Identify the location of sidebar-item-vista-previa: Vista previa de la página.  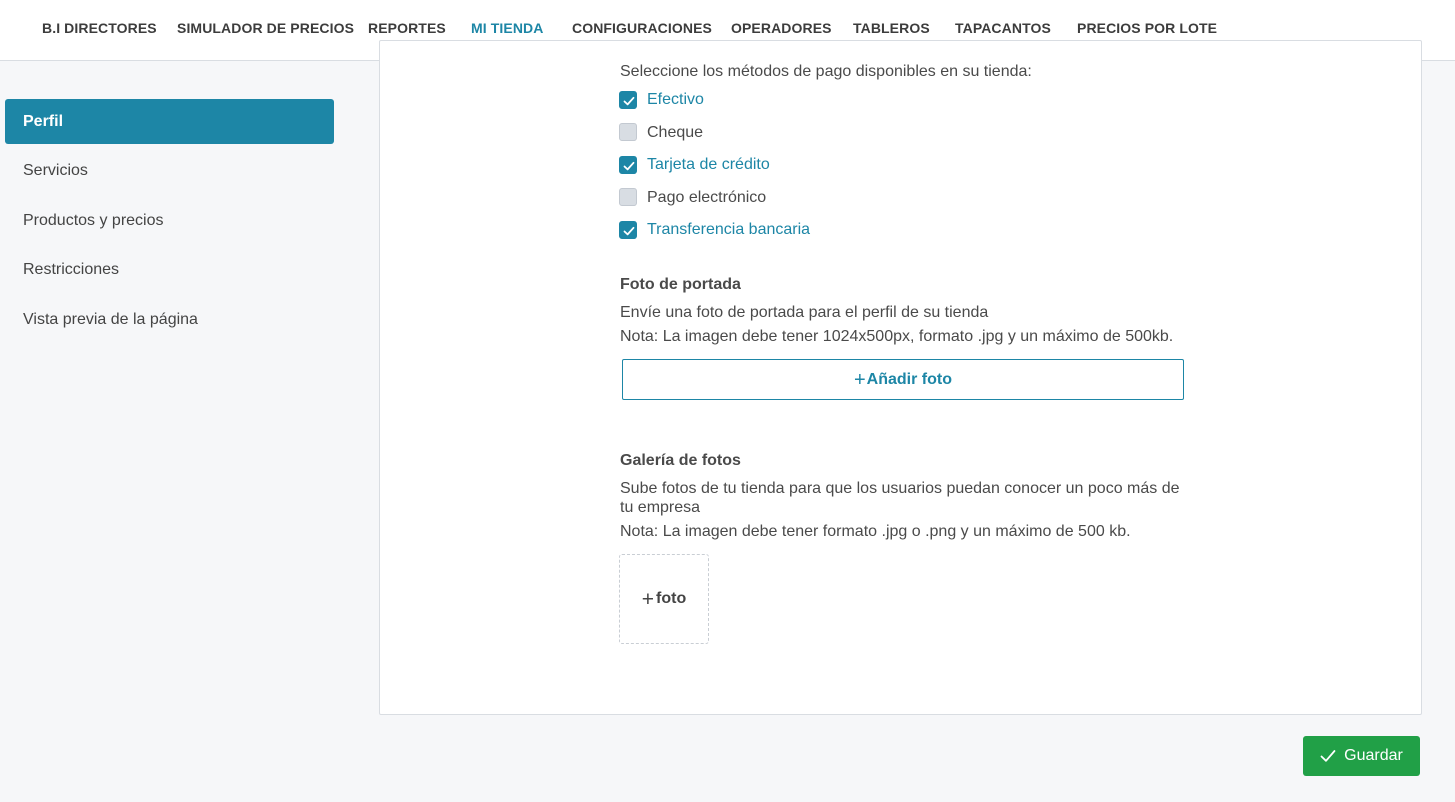
(169, 319).